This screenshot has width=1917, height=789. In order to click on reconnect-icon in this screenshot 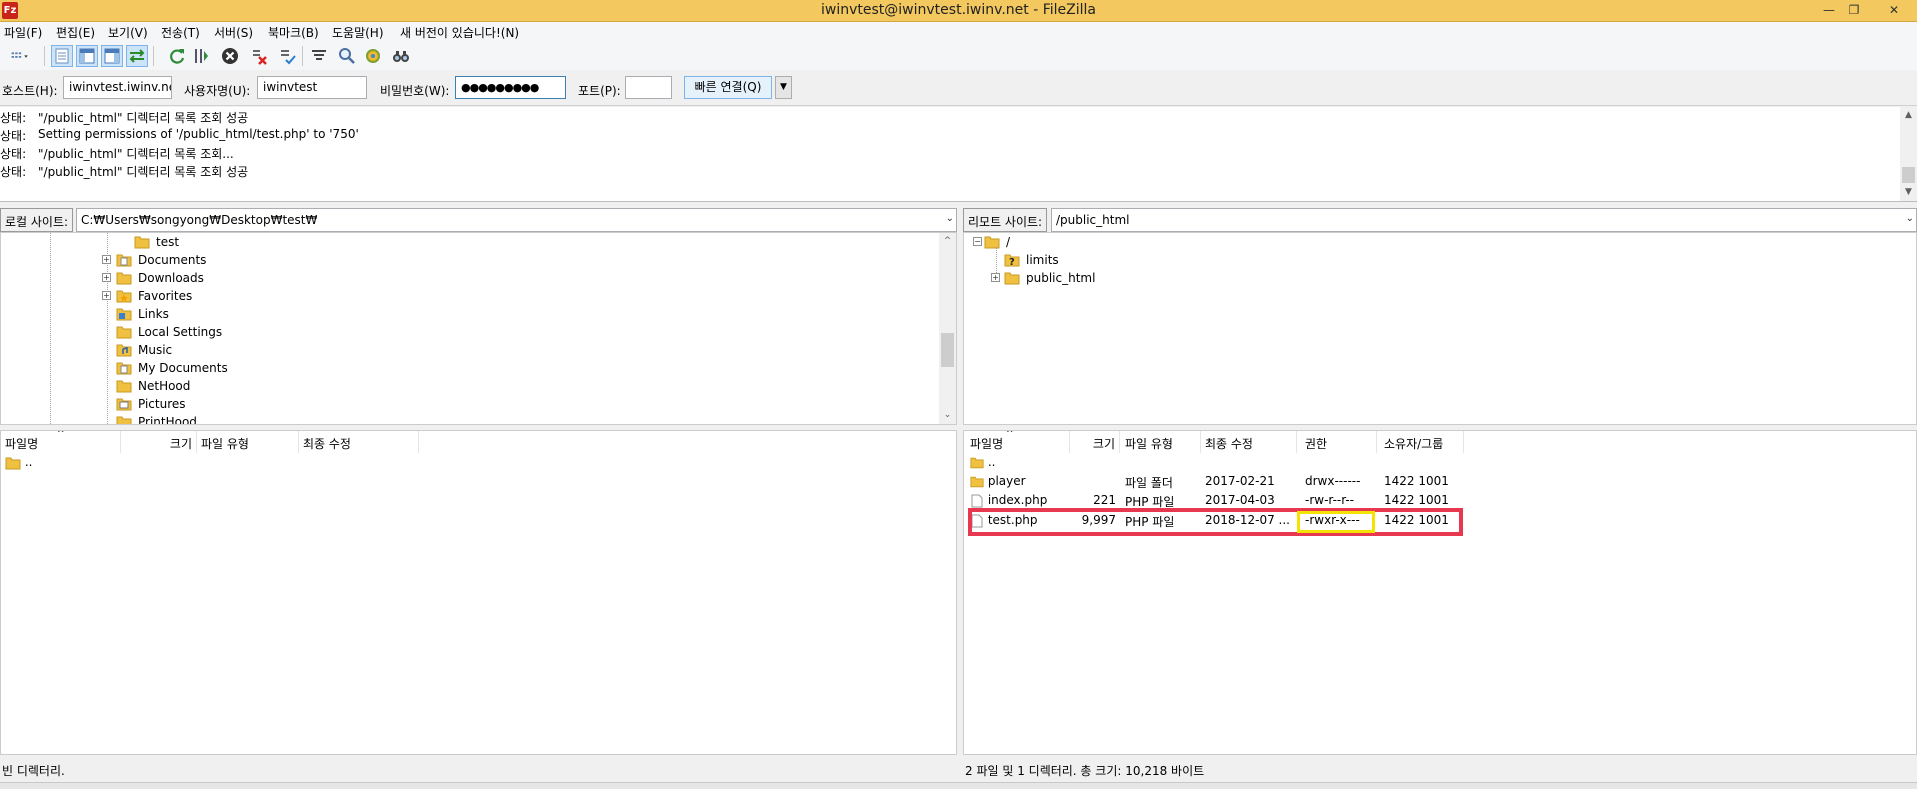, I will do `click(287, 56)`.